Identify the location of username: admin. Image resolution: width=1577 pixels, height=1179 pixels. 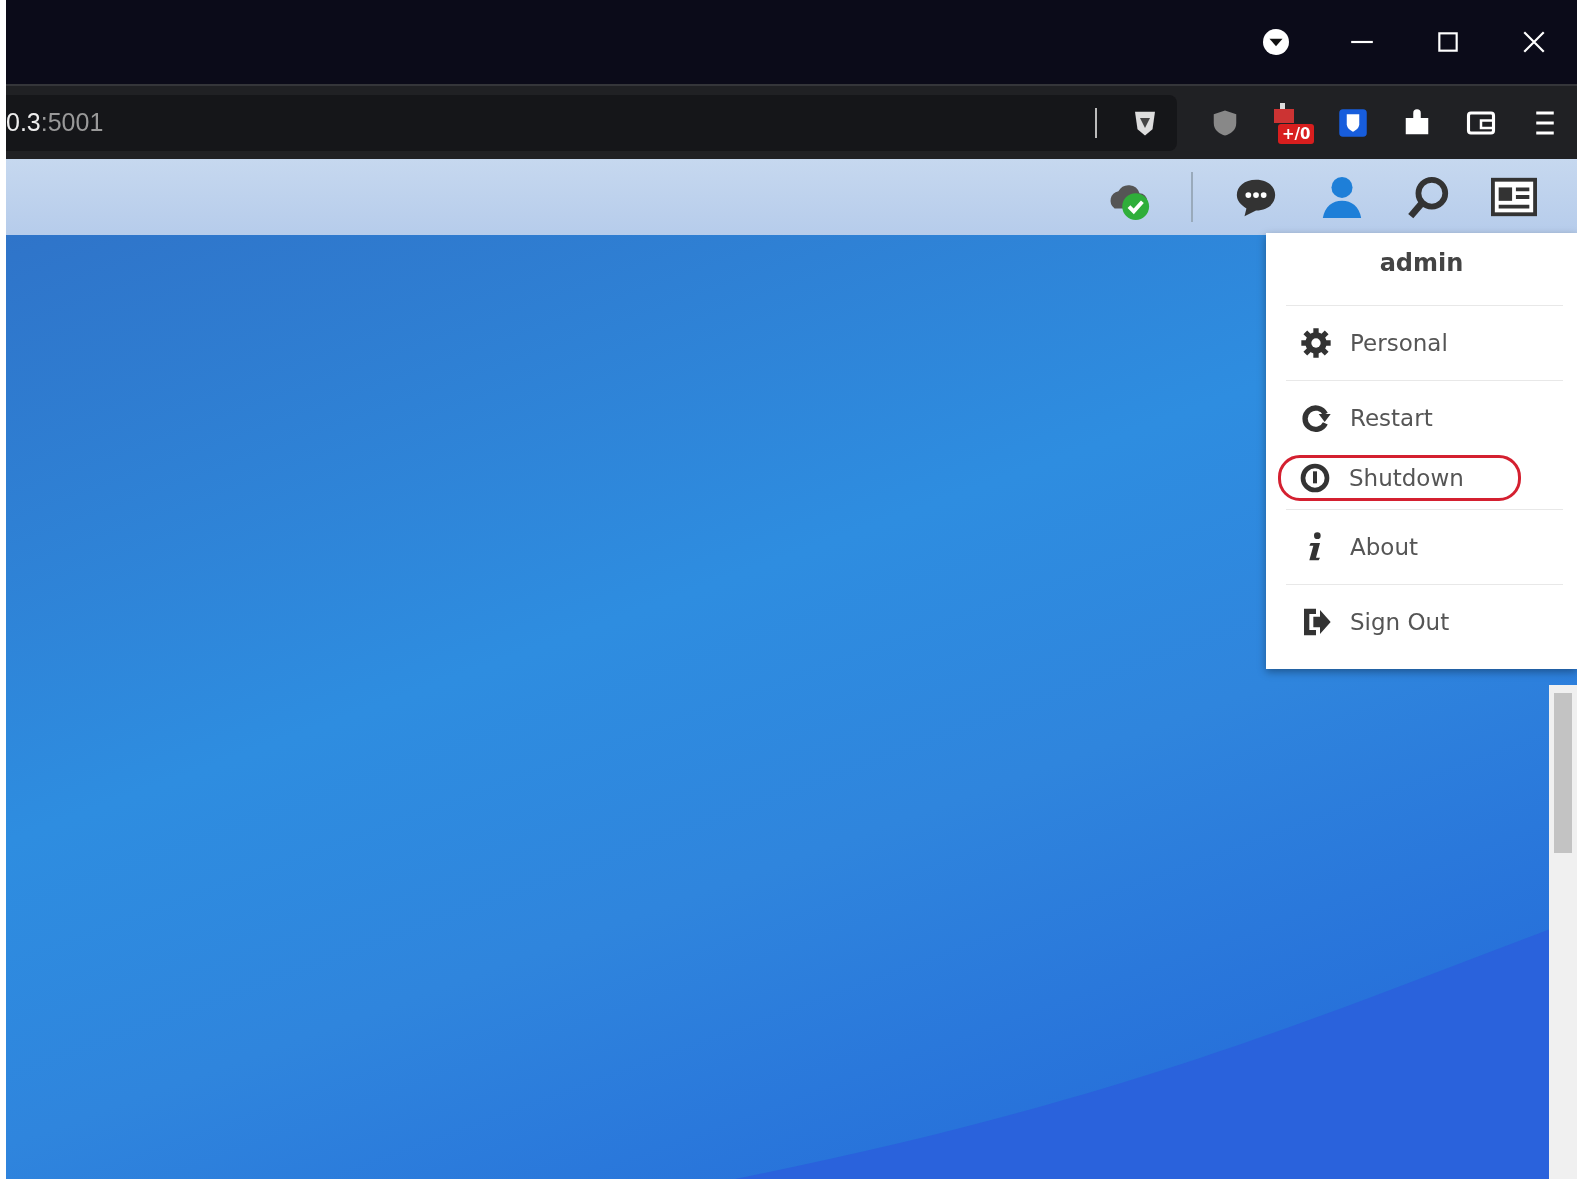
(1421, 263).